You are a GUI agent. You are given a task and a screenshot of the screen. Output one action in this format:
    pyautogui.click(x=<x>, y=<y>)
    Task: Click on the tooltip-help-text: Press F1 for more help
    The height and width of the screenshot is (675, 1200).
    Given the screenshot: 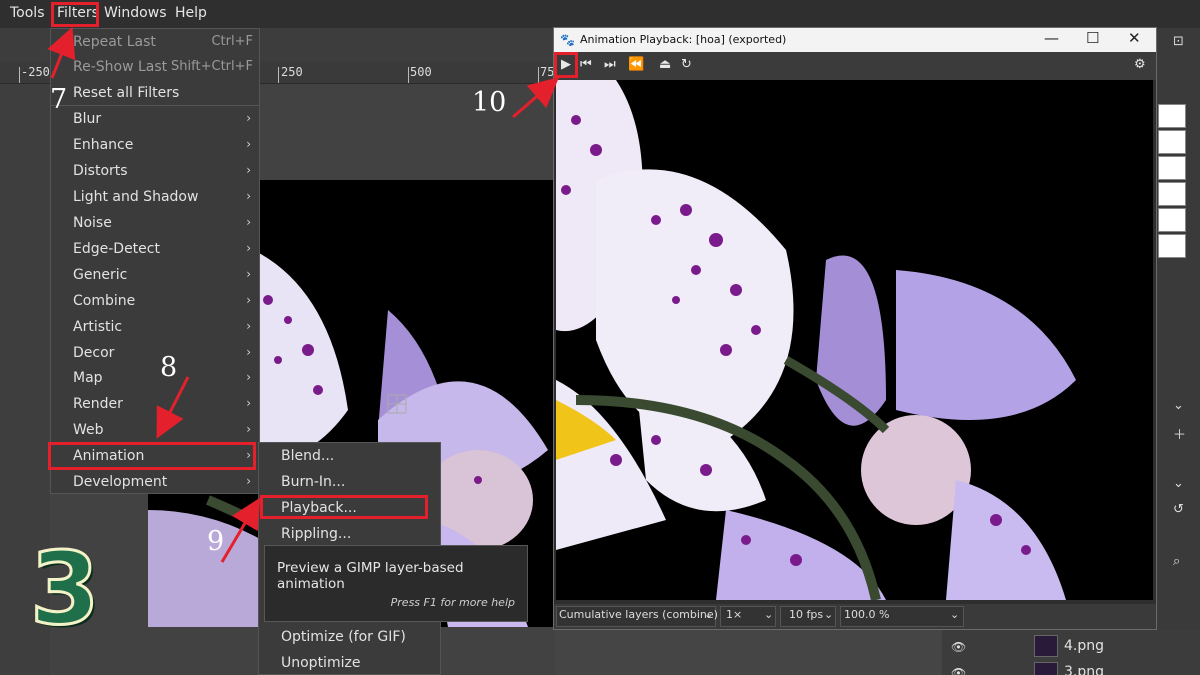 What is the action you would take?
    pyautogui.click(x=452, y=602)
    